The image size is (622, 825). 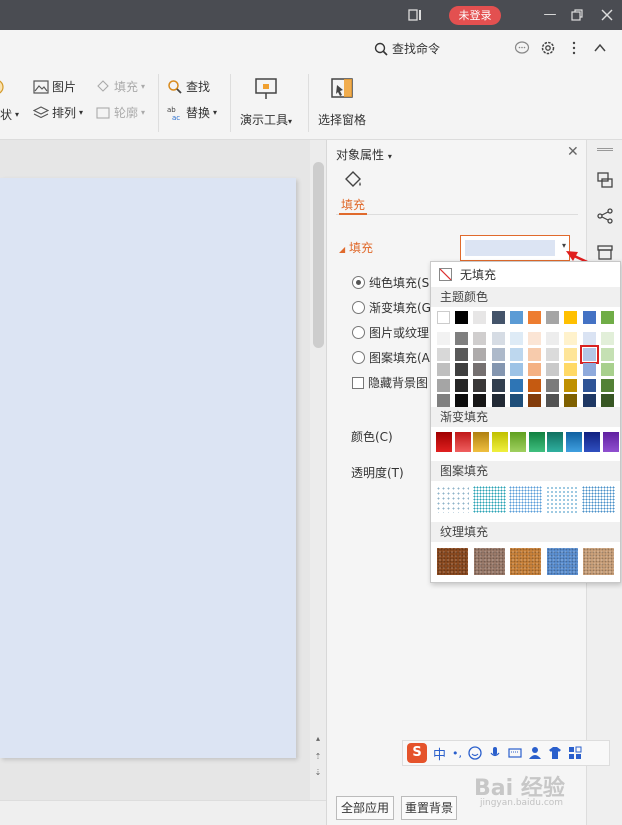 What do you see at coordinates (4, 87) in the screenshot?
I see `shape-button` at bounding box center [4, 87].